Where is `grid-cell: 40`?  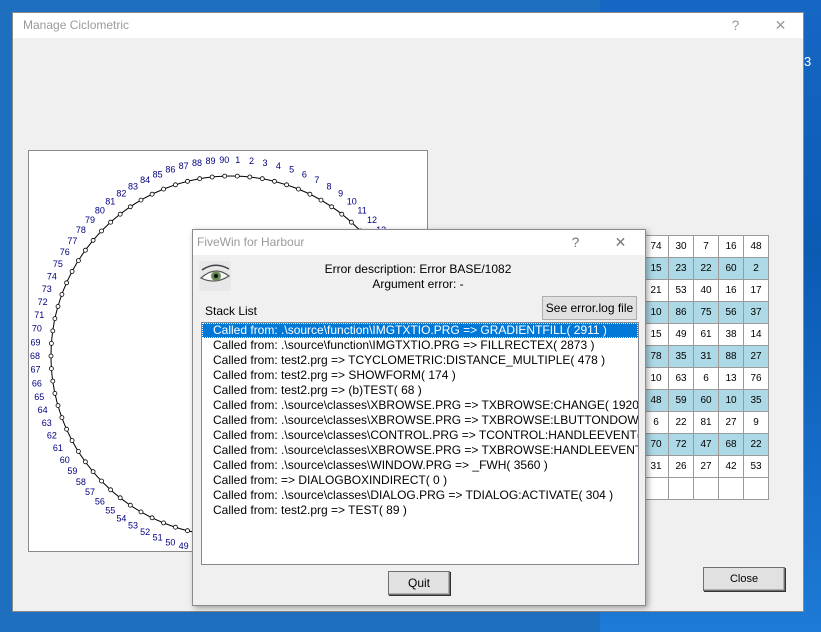 grid-cell: 40 is located at coordinates (706, 290).